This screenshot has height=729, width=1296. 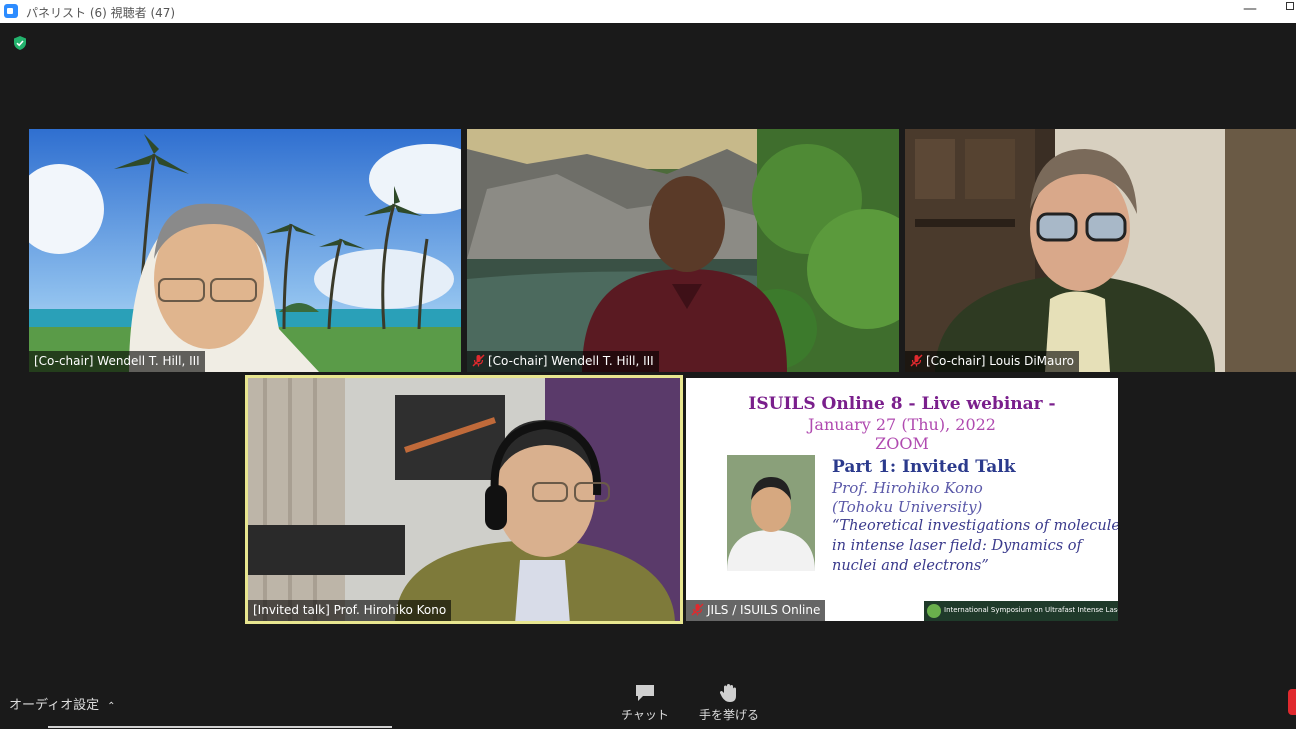 What do you see at coordinates (220, 727) in the screenshot?
I see `horizontal-scrollbar` at bounding box center [220, 727].